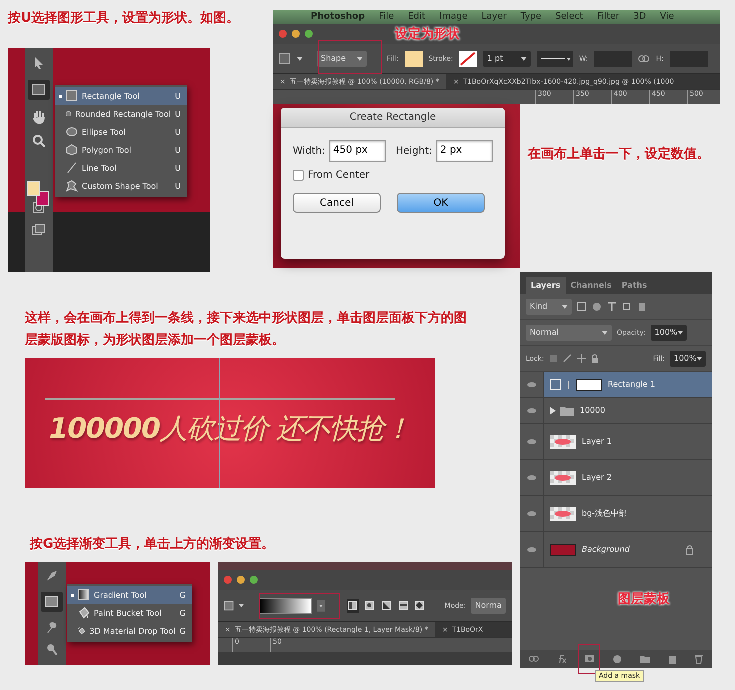  Describe the element at coordinates (531, 17) in the screenshot. I see `menu-item: Type` at that location.